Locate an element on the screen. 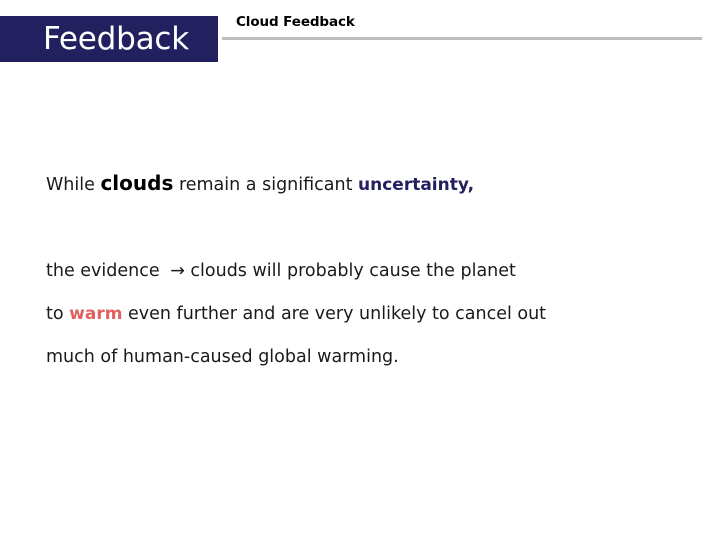 The width and height of the screenshot is (720, 540). slide-subtitle: Cloud Feedback is located at coordinates (295, 22).